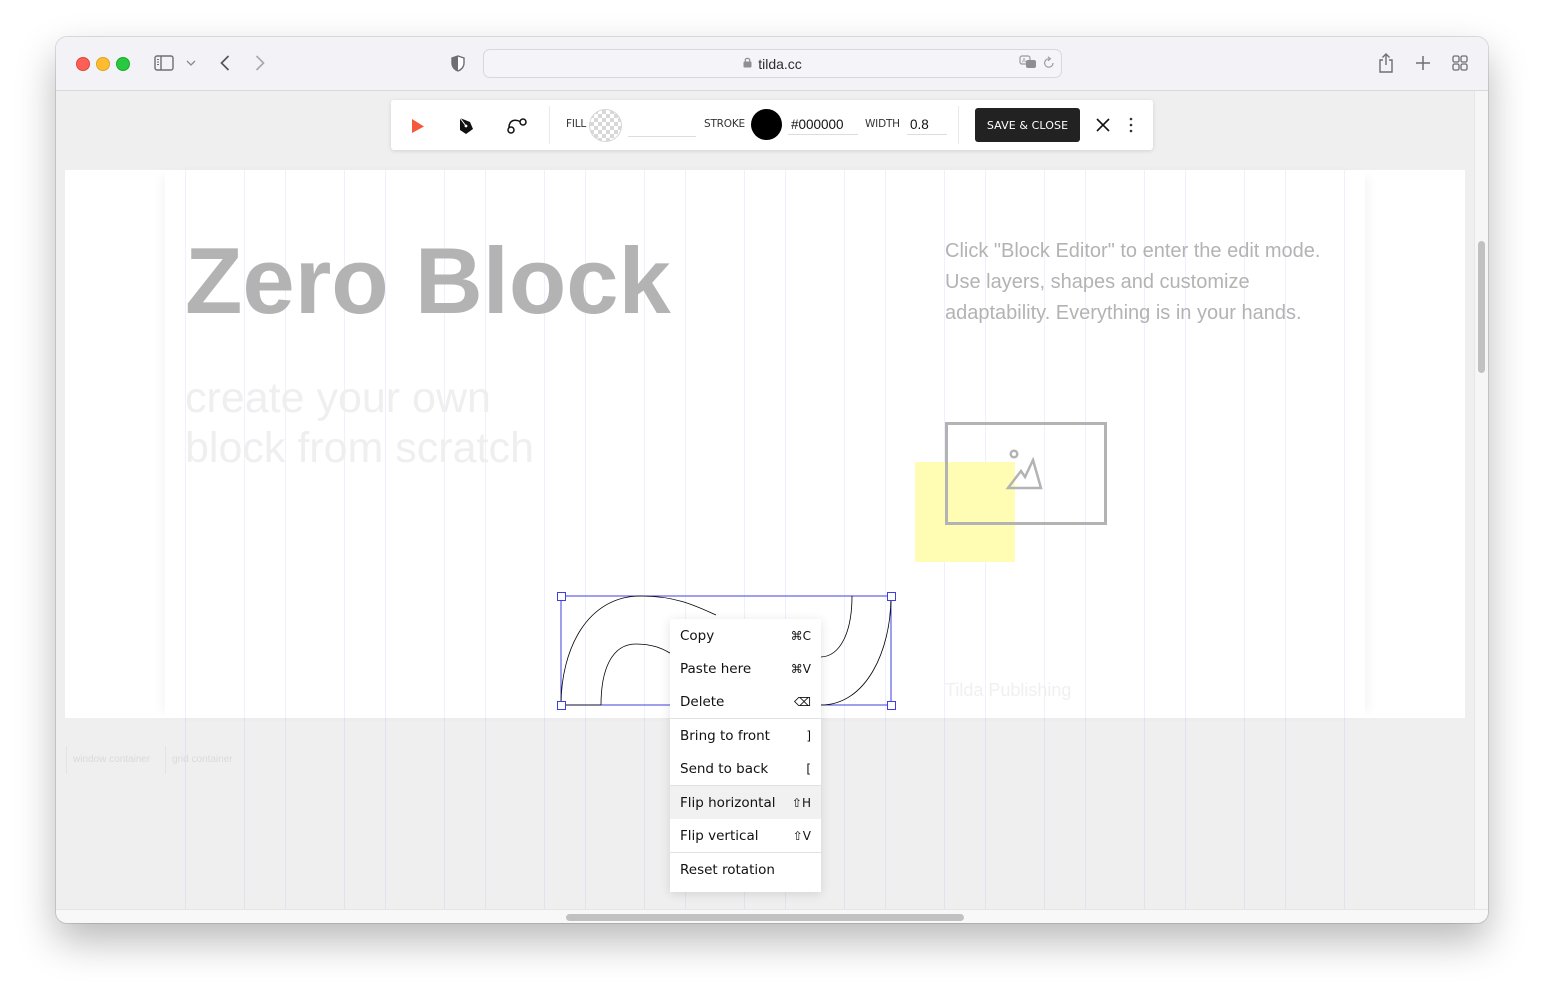 This screenshot has width=1544, height=998. I want to click on minimize-window-button, so click(103, 64).